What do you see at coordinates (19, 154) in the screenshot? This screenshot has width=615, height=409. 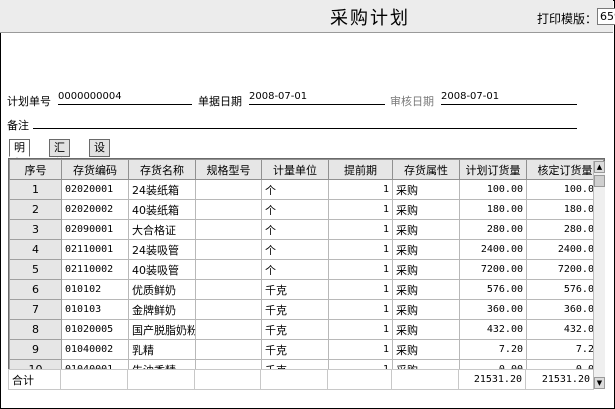 I see `tab-detail: 明细` at bounding box center [19, 154].